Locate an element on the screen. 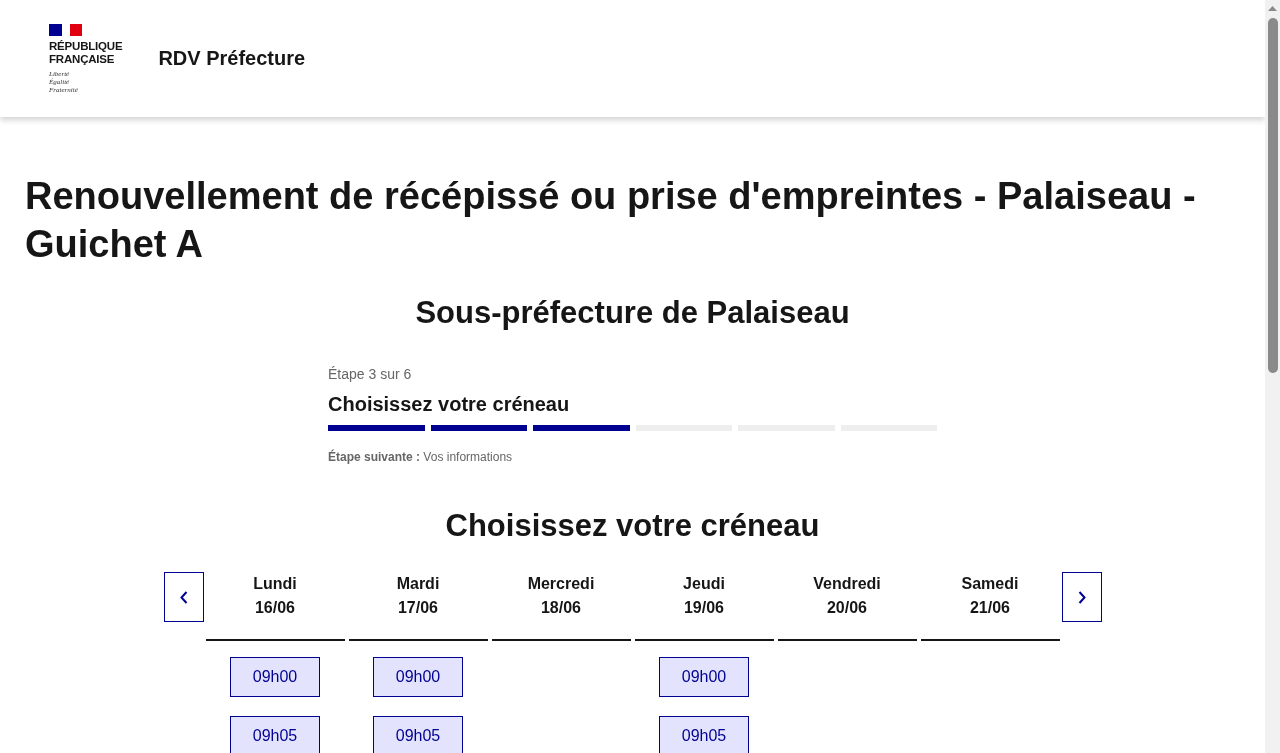  flag-icon is located at coordinates (65, 29).